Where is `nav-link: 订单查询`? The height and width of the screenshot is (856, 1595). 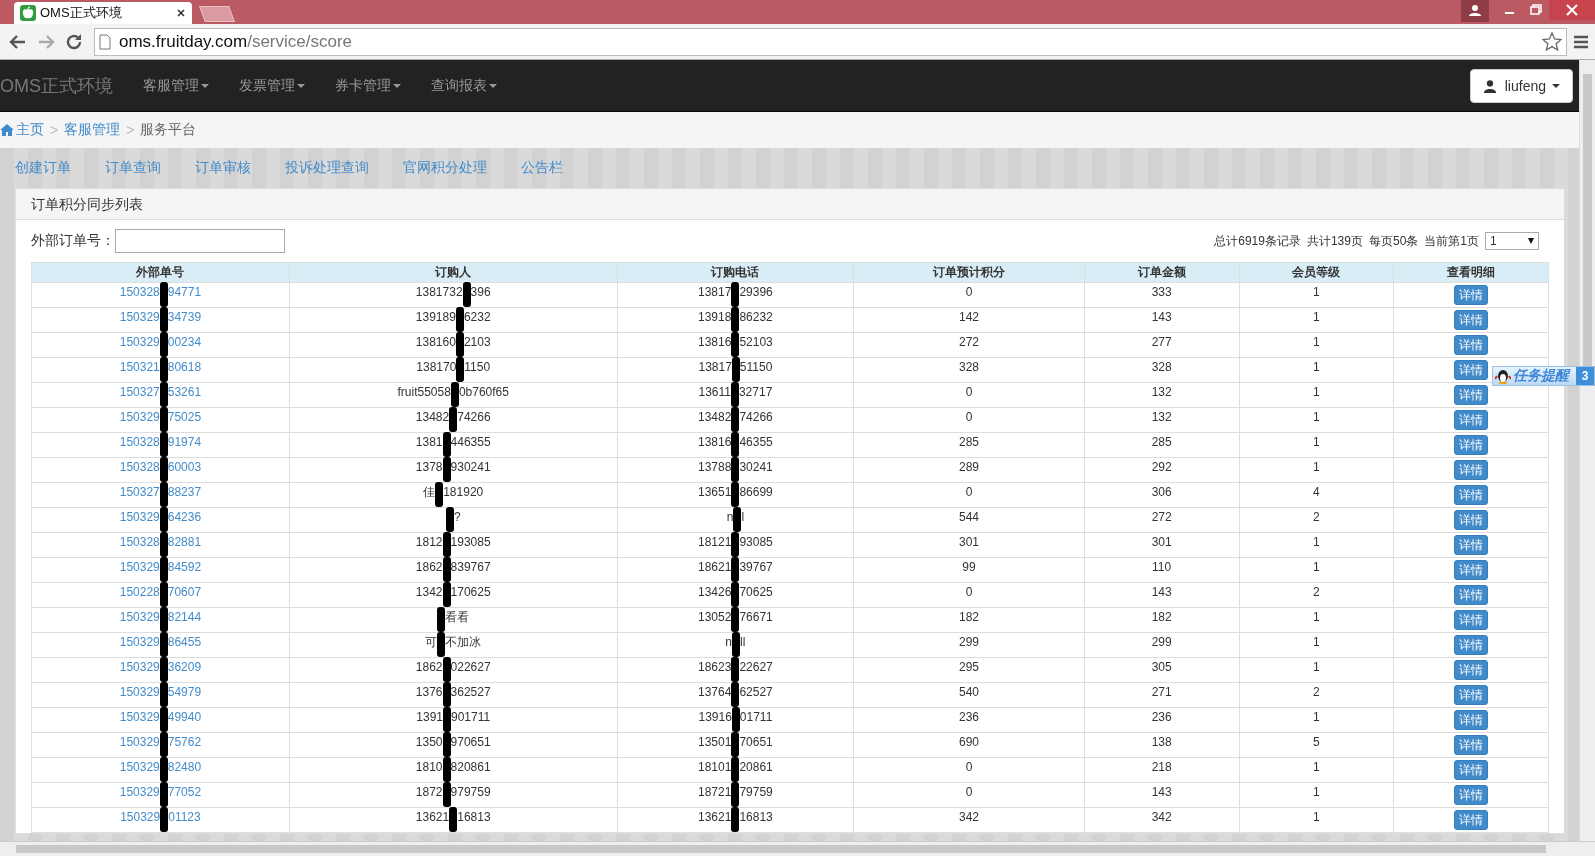
nav-link: 订单查询 is located at coordinates (133, 168).